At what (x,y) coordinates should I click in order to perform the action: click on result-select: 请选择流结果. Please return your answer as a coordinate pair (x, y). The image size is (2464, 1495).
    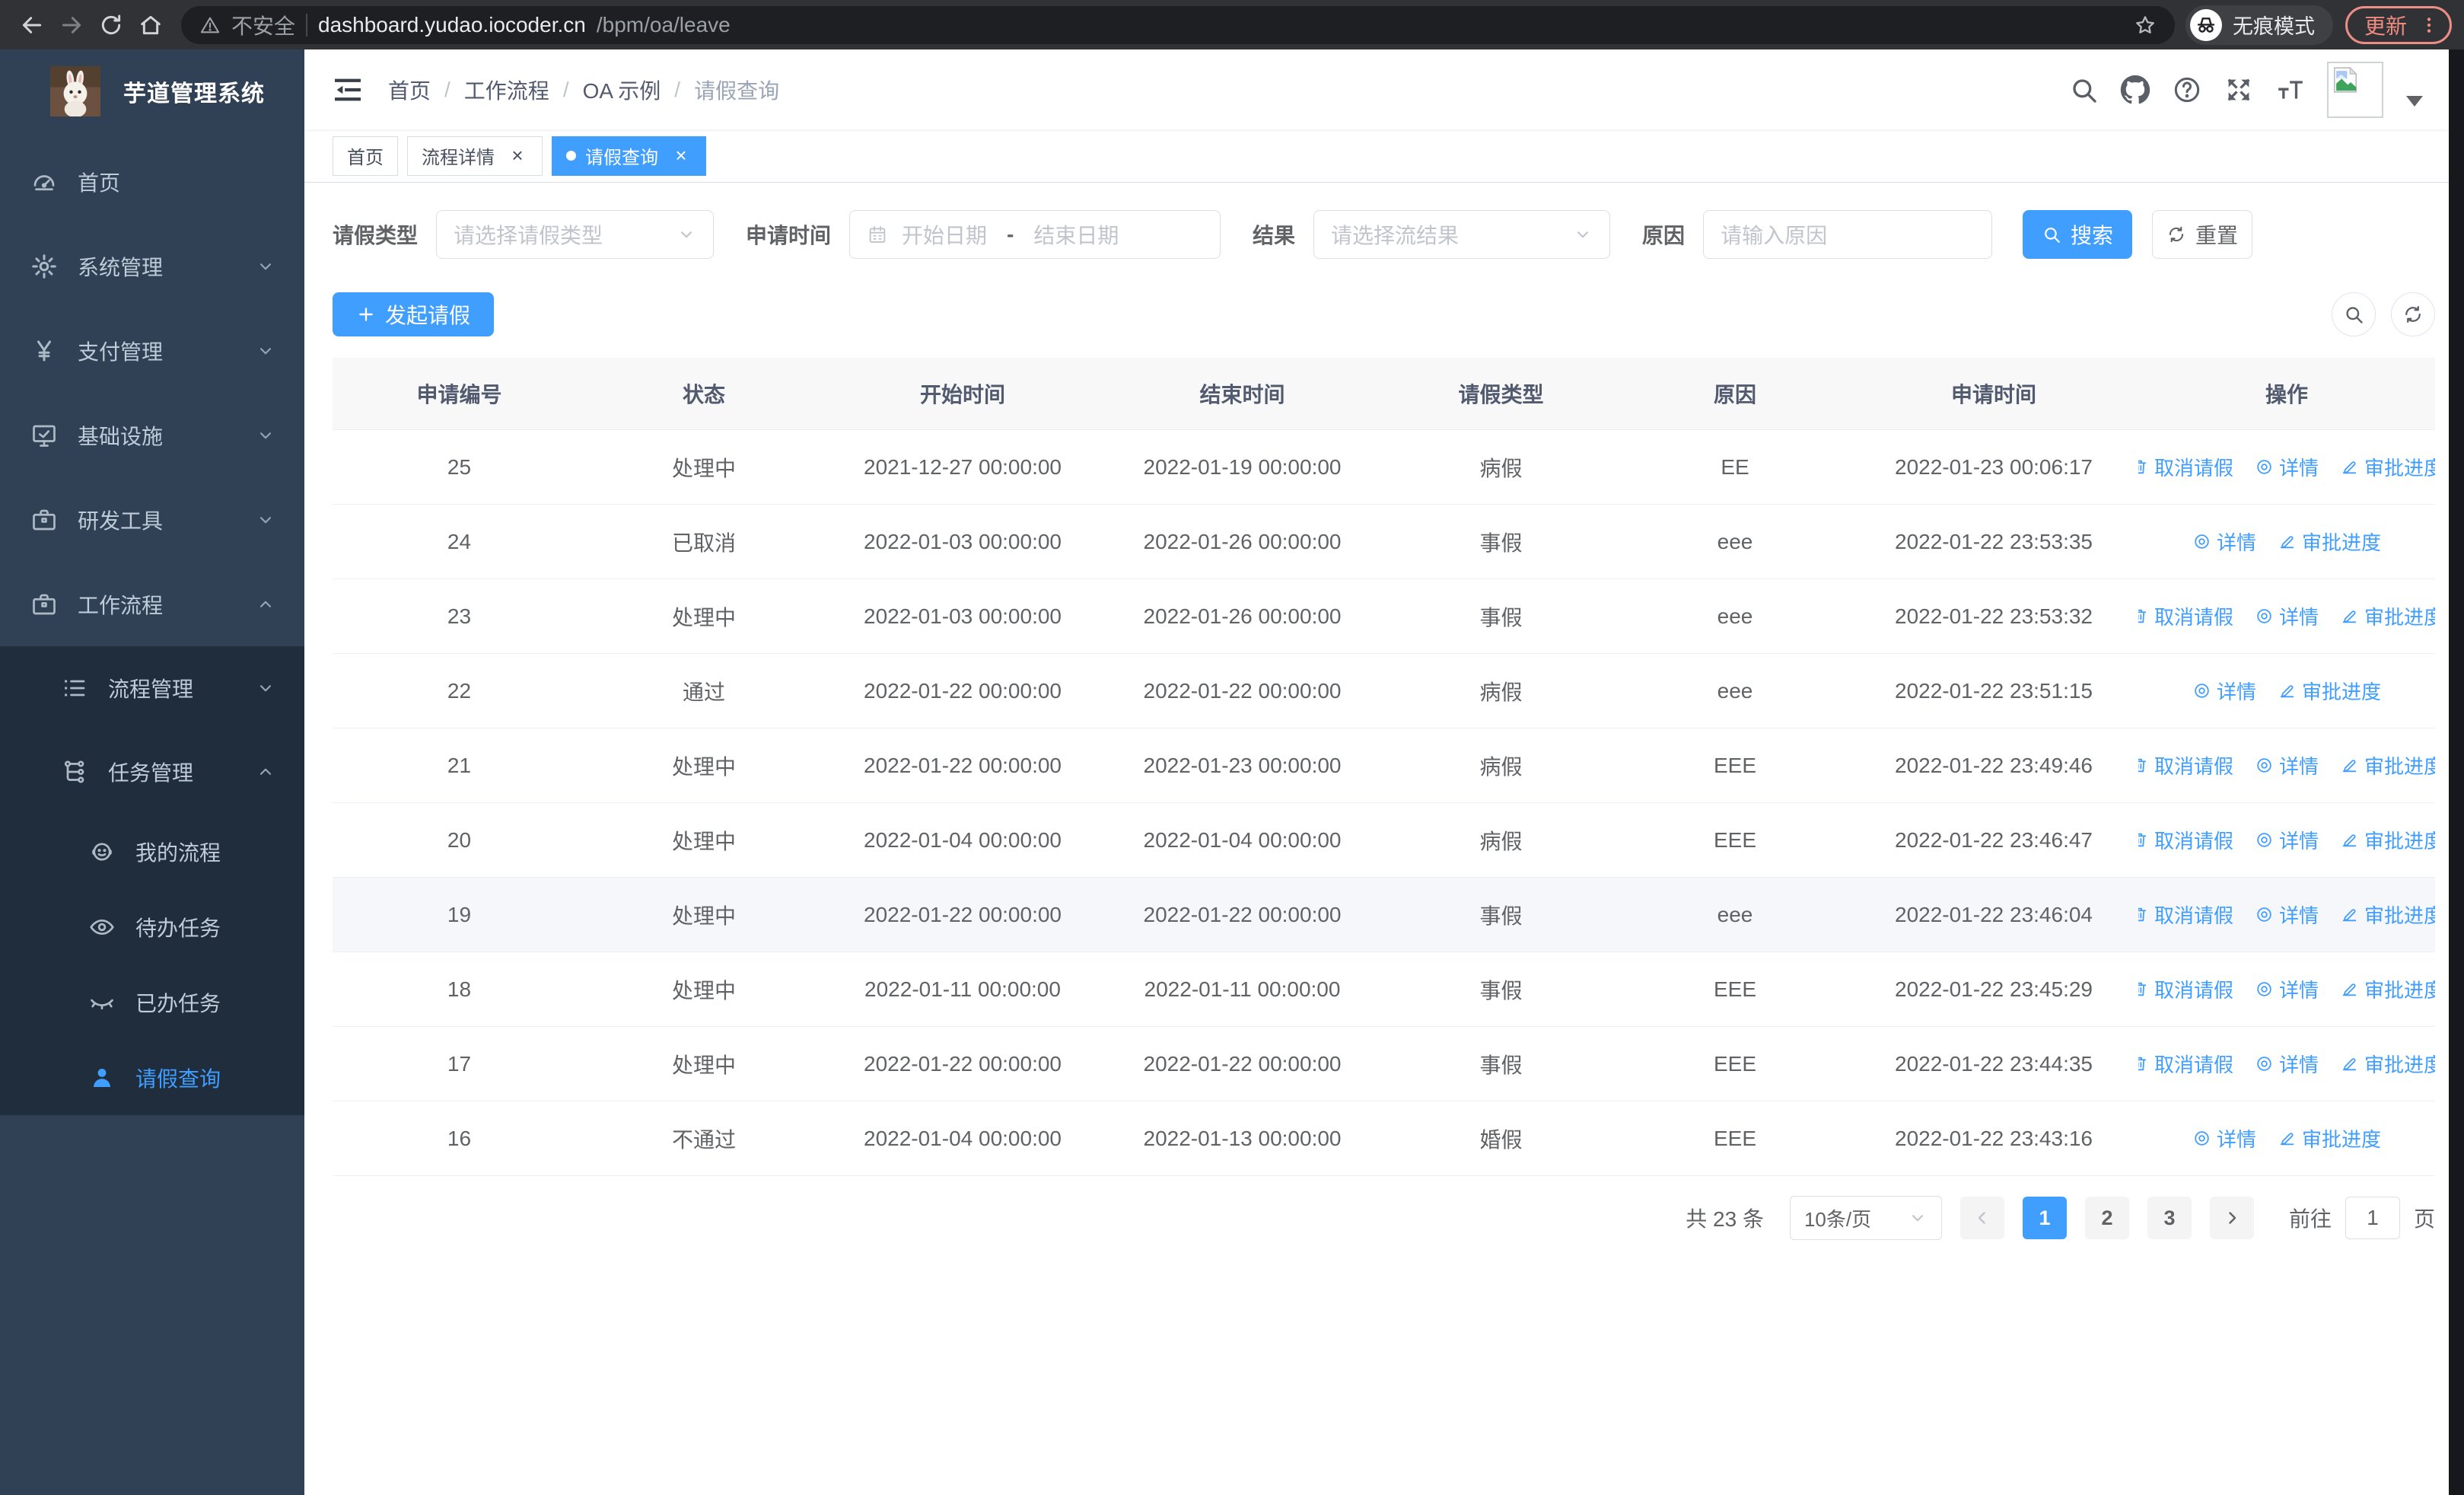
    Looking at the image, I should click on (1462, 234).